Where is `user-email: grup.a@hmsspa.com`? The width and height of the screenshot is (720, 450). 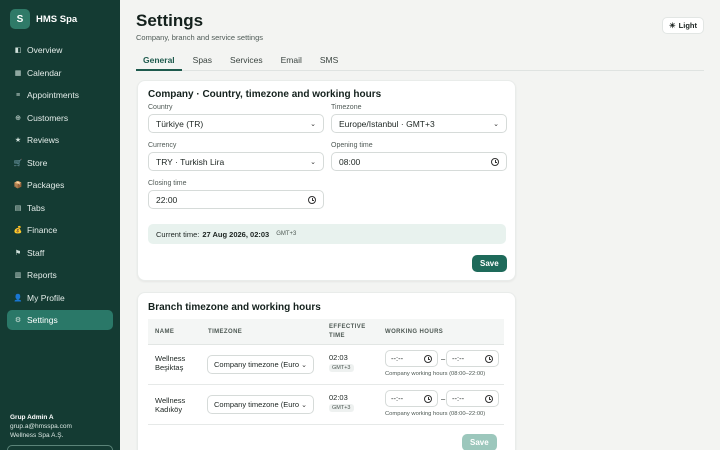 user-email: grup.a@hmsspa.com is located at coordinates (41, 426).